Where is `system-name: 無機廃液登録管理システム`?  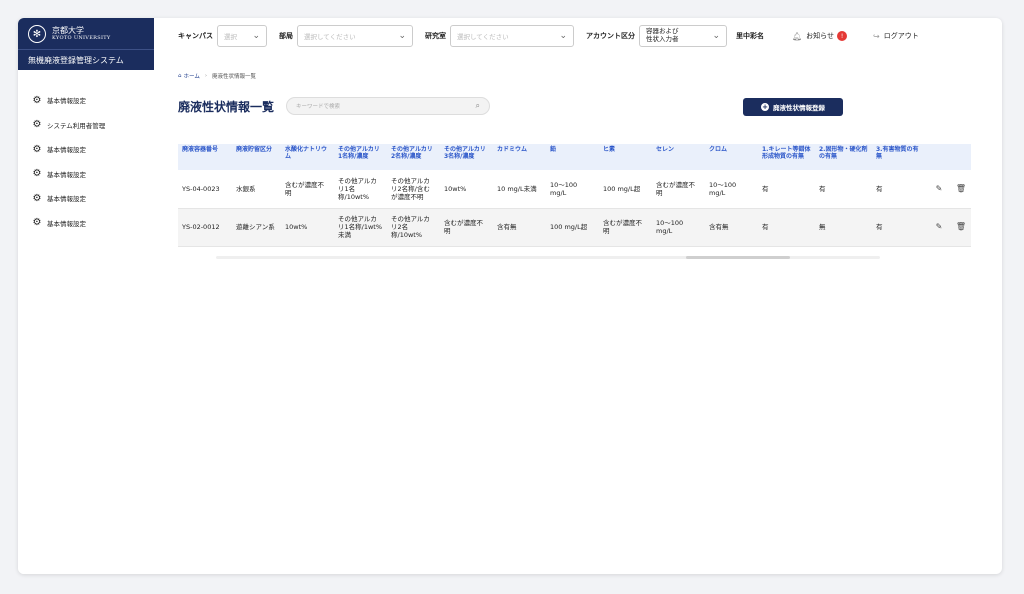 system-name: 無機廃液登録管理システム is located at coordinates (76, 60).